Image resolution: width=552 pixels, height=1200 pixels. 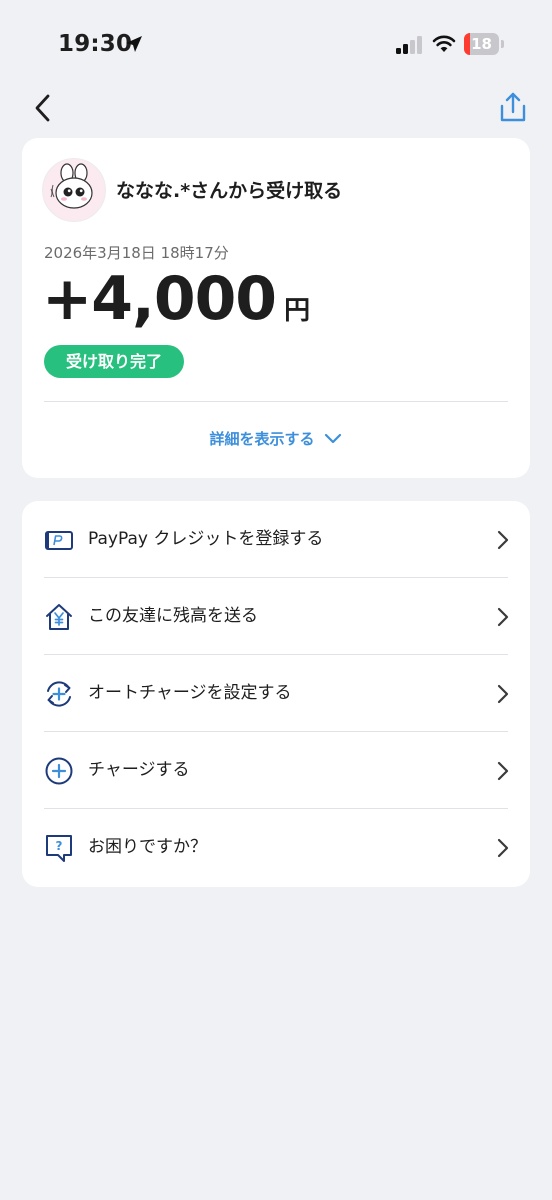 I want to click on avatar, so click(x=74, y=190).